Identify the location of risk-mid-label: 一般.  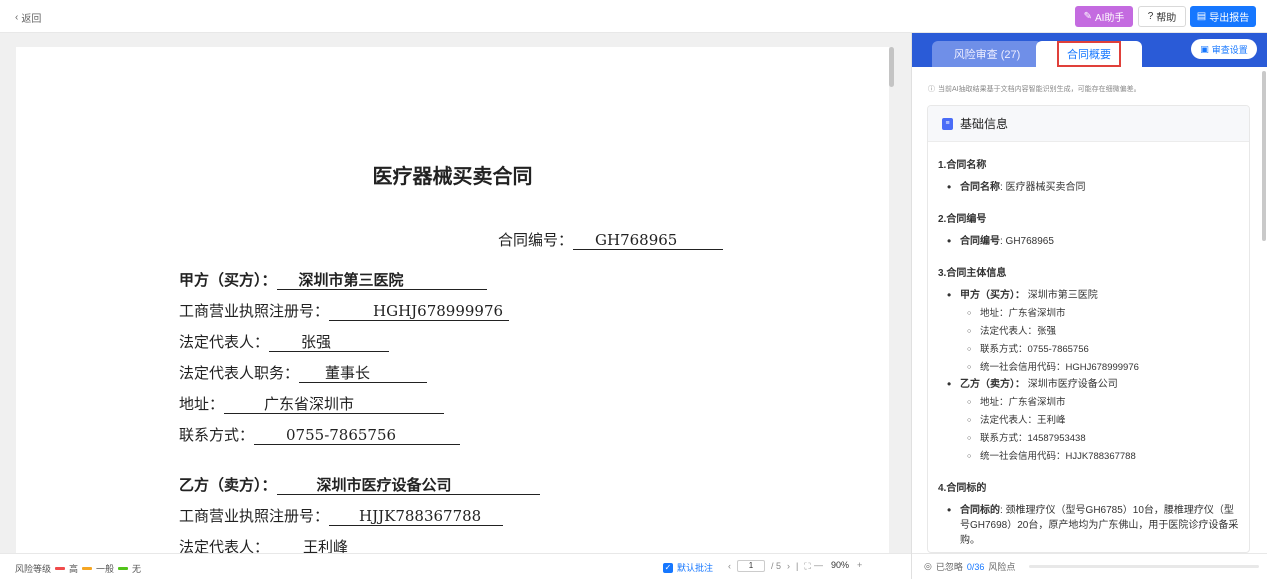
(105, 569).